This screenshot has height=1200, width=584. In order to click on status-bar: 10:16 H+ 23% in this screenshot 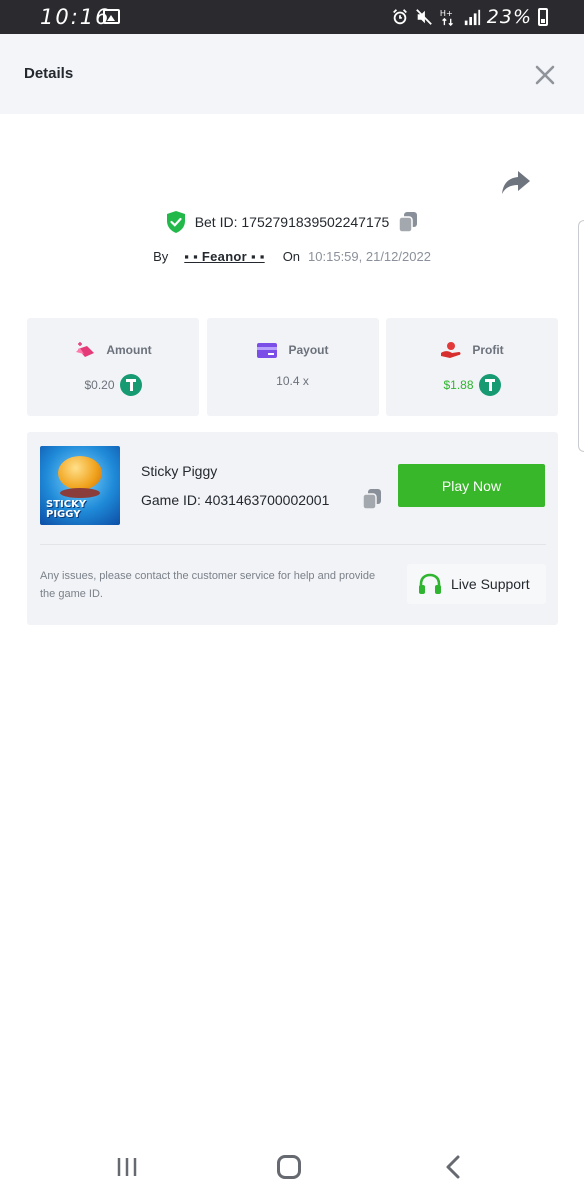, I will do `click(292, 17)`.